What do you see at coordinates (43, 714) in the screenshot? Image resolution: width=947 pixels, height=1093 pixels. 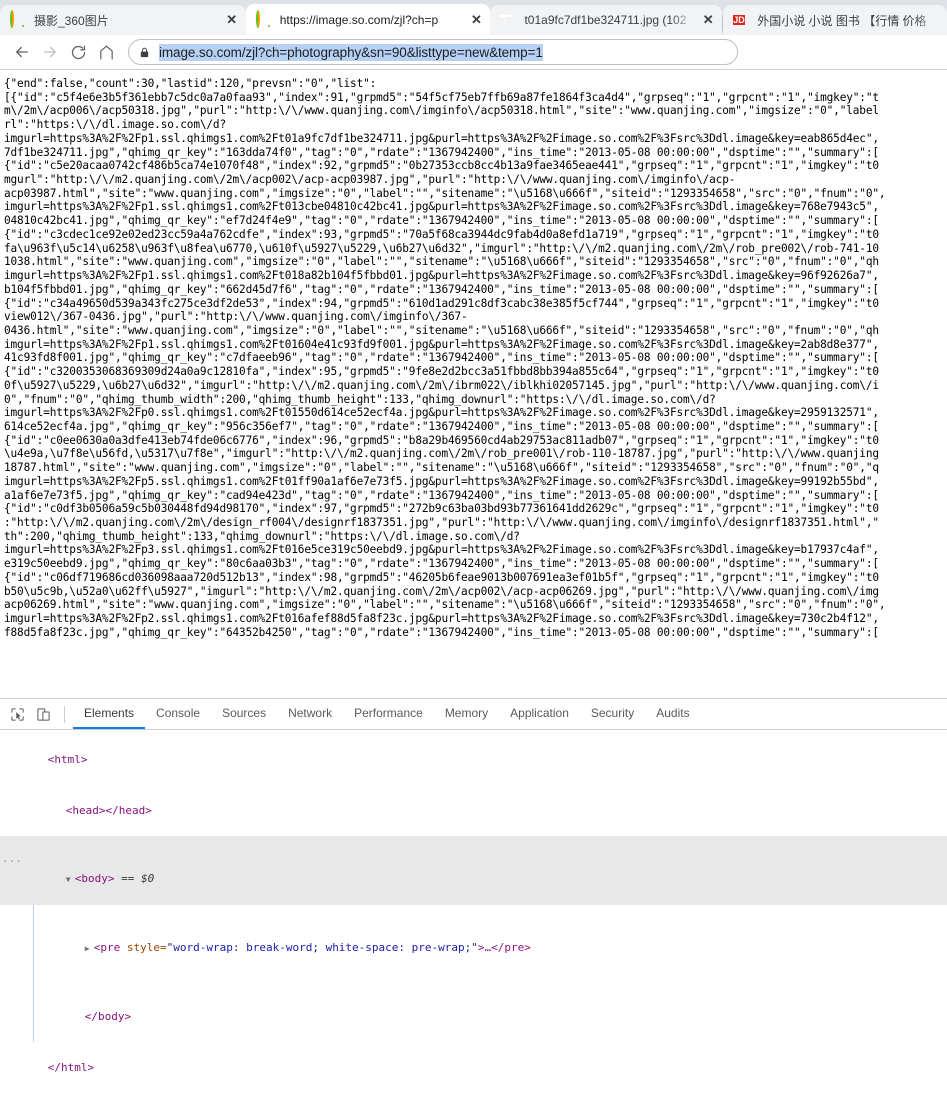 I see `device-toolbar-icon` at bounding box center [43, 714].